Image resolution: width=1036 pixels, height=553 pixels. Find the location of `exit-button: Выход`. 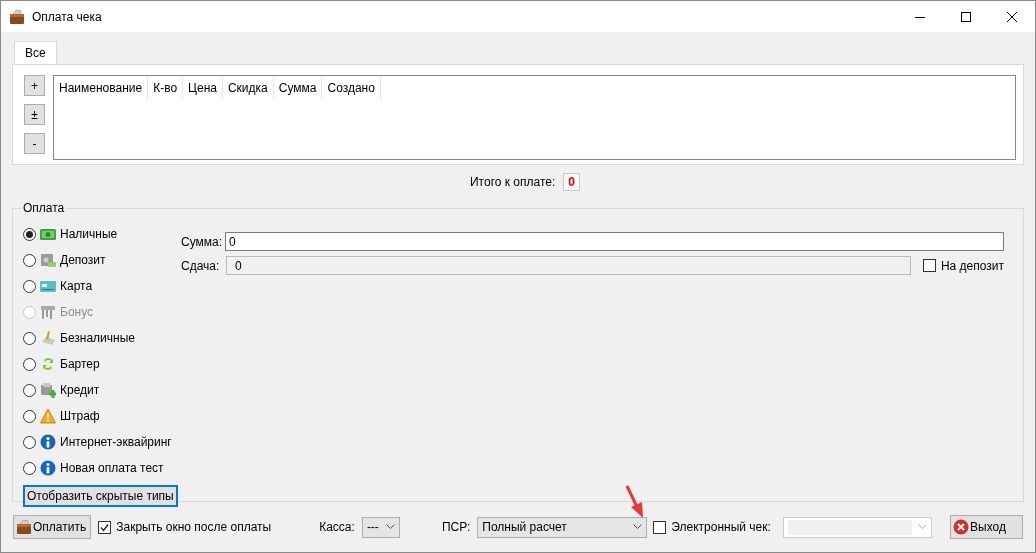

exit-button: Выход is located at coordinates (986, 527).